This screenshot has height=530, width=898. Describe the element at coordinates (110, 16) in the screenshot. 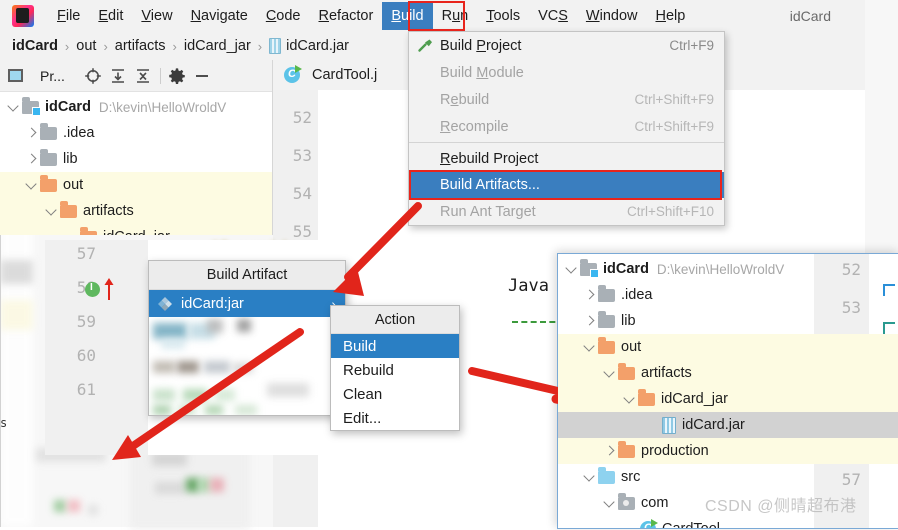

I see `menu-edit: Edit` at that location.